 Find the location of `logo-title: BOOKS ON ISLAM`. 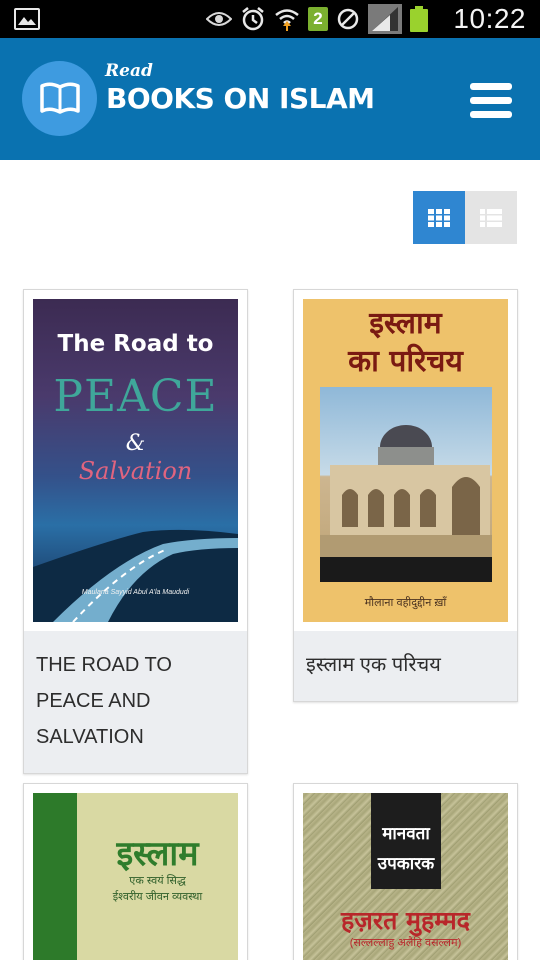

logo-title: BOOKS ON ISLAM is located at coordinates (240, 98).